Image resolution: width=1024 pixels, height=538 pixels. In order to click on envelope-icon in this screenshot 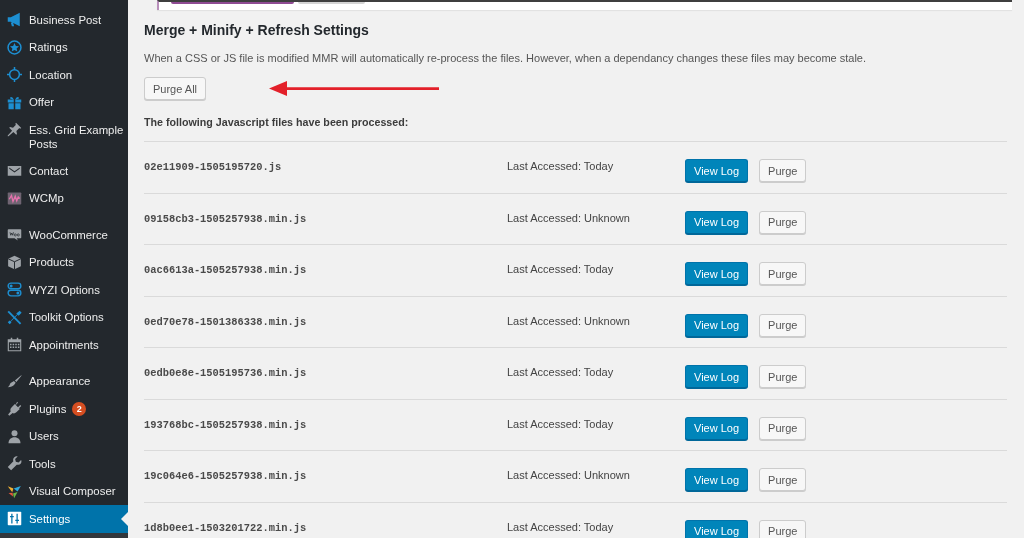, I will do `click(14, 170)`.